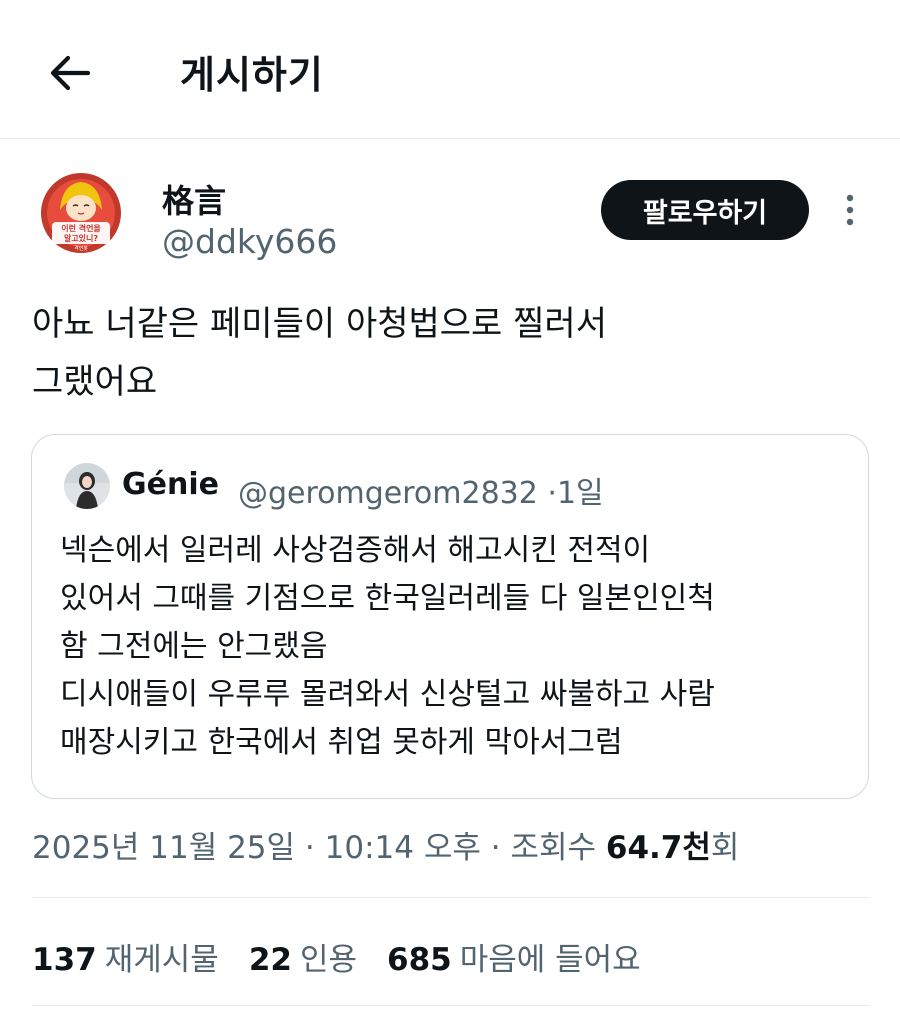 The image size is (900, 1009). Describe the element at coordinates (388, 493) in the screenshot. I see `quote-author-handle: @geromgerom2832` at that location.